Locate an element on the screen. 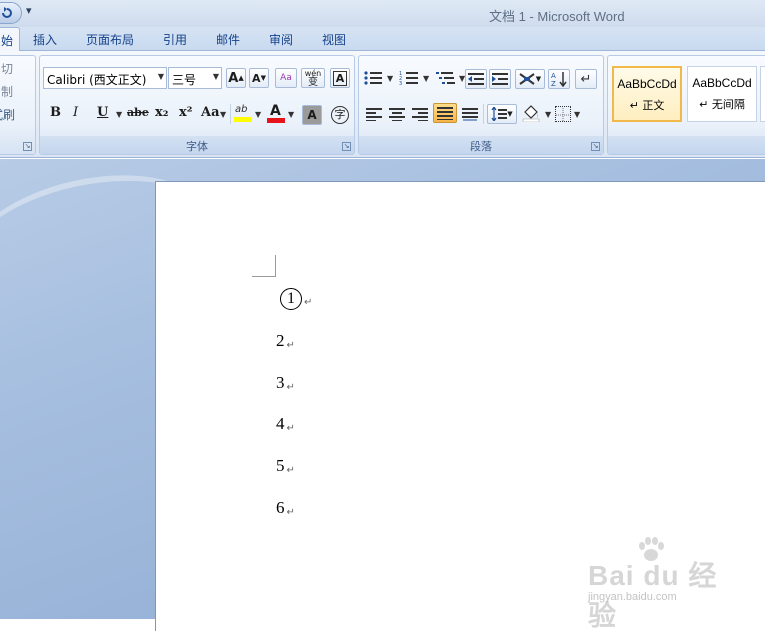 This screenshot has width=765, height=634. superscript-button: x² is located at coordinates (185, 112).